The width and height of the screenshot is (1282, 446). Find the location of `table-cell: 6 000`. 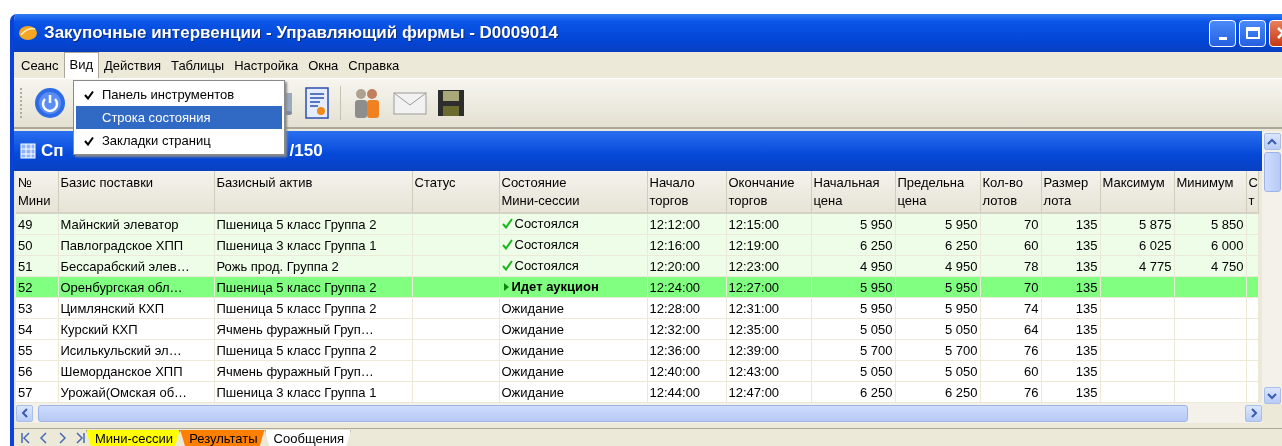

table-cell: 6 000 is located at coordinates (1227, 245).